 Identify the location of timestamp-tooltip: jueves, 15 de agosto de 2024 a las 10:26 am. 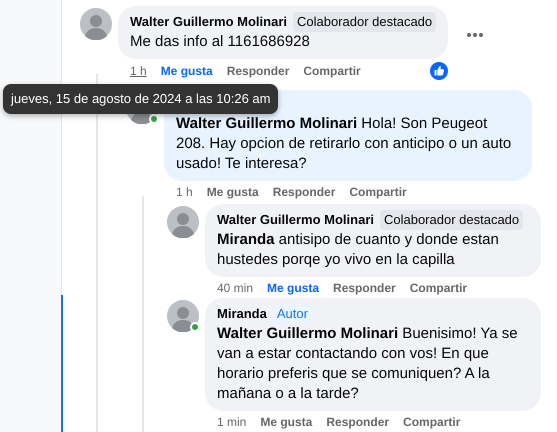
(140, 99).